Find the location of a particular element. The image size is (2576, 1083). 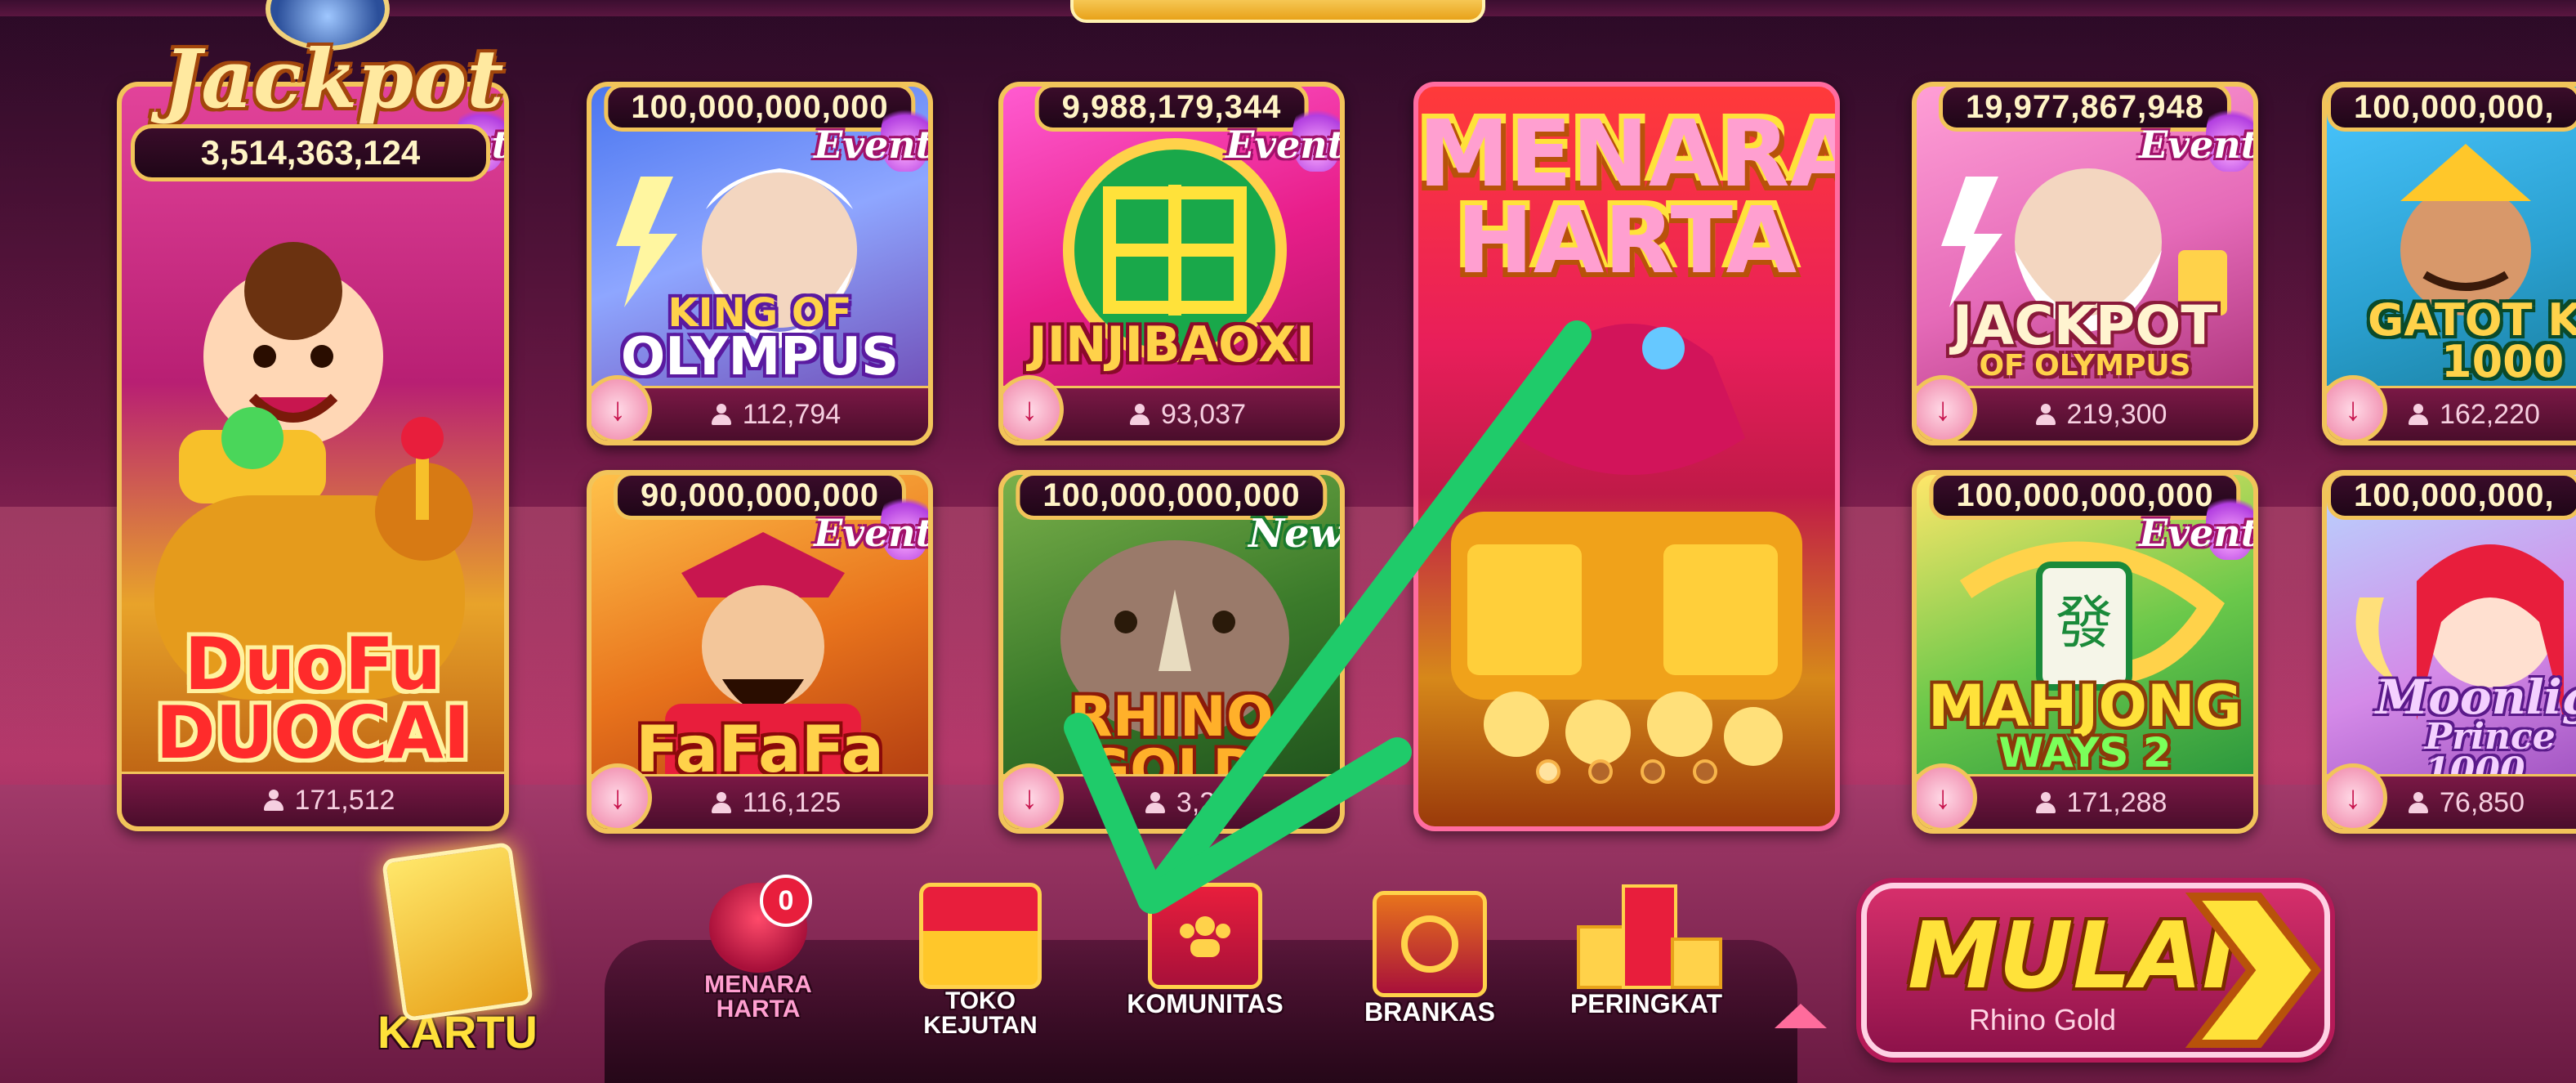

player-count: 171,288 is located at coordinates (2117, 802).